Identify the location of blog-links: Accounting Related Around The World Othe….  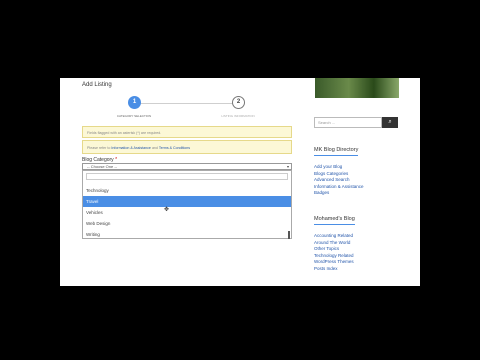
(334, 253).